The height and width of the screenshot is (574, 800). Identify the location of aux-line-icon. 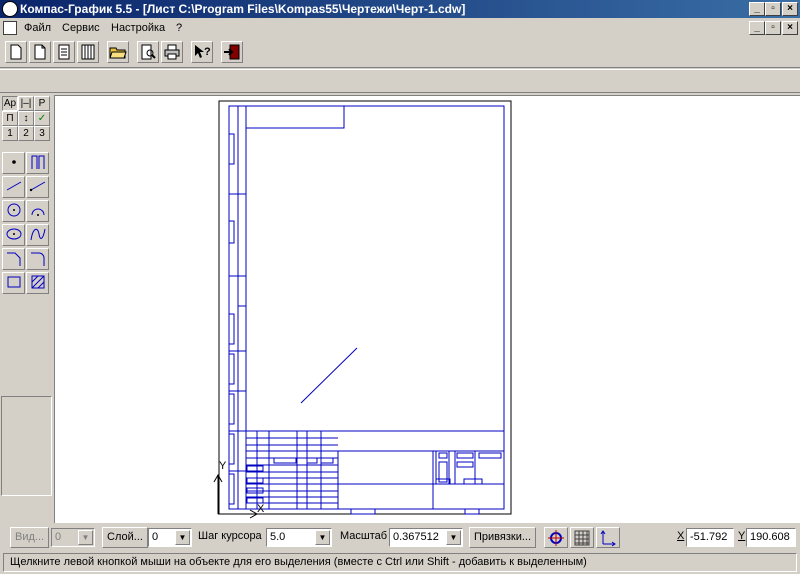
(37, 162).